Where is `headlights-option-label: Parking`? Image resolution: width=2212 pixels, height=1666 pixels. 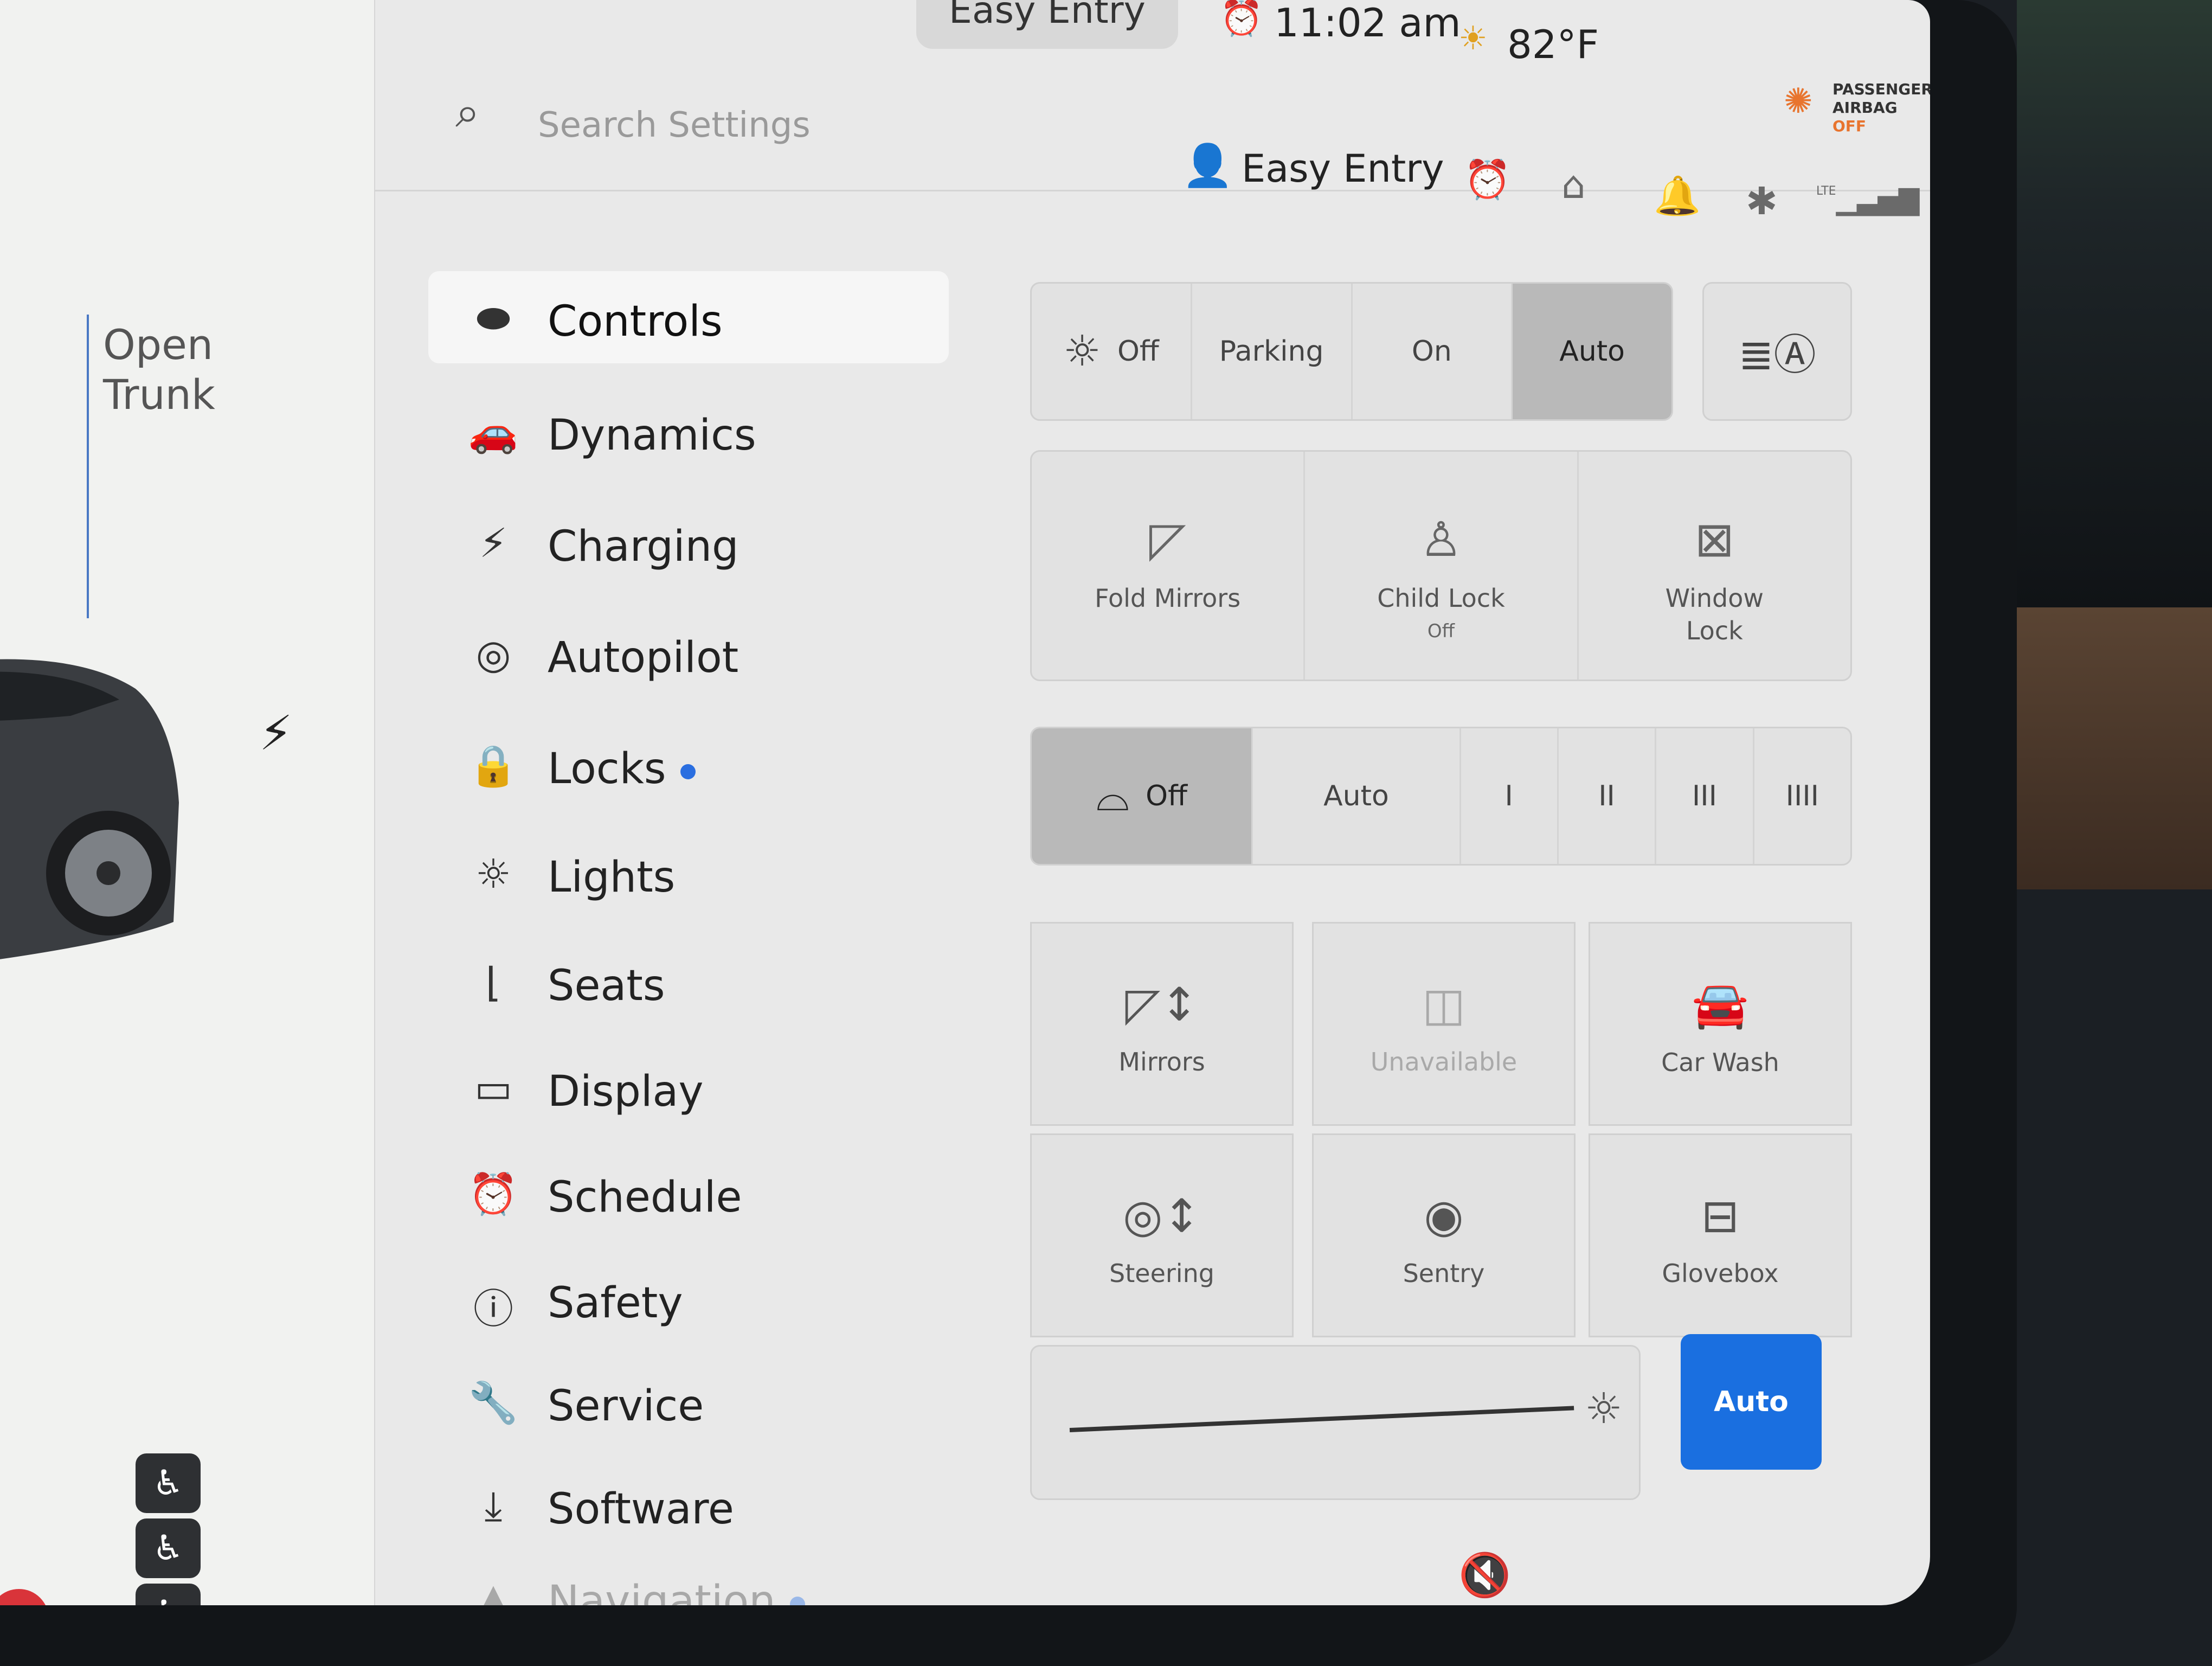 headlights-option-label: Parking is located at coordinates (1271, 351).